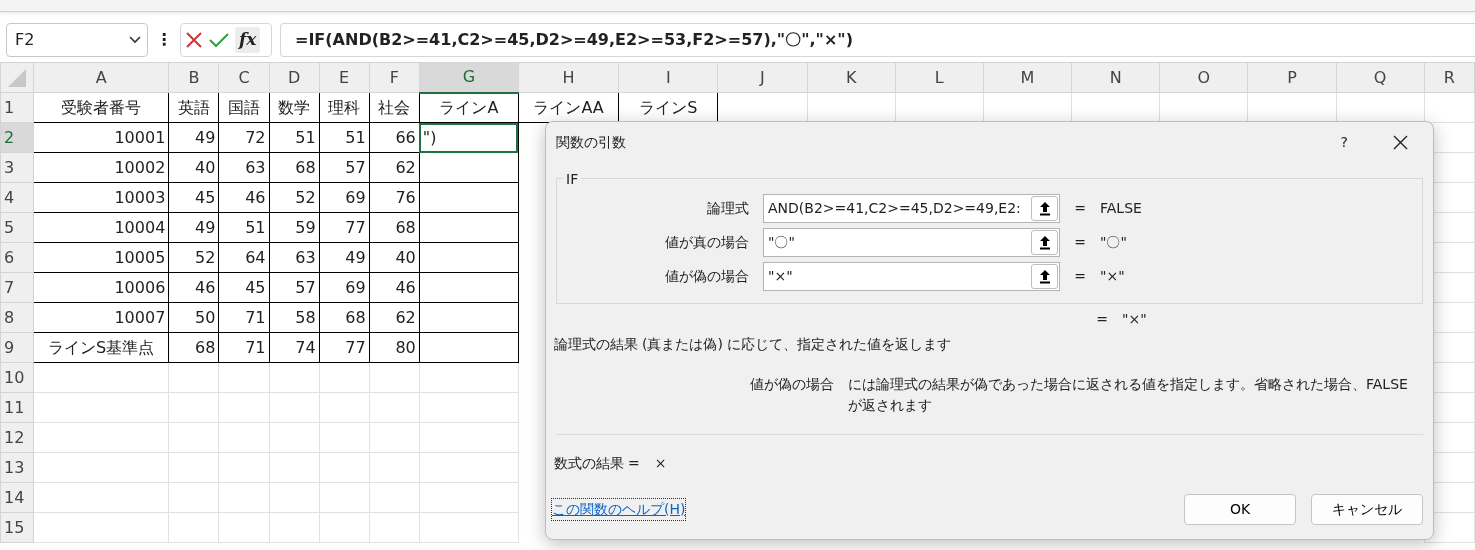 This screenshot has height=550, width=1475. What do you see at coordinates (762, 77) in the screenshot?
I see `column-header: J` at bounding box center [762, 77].